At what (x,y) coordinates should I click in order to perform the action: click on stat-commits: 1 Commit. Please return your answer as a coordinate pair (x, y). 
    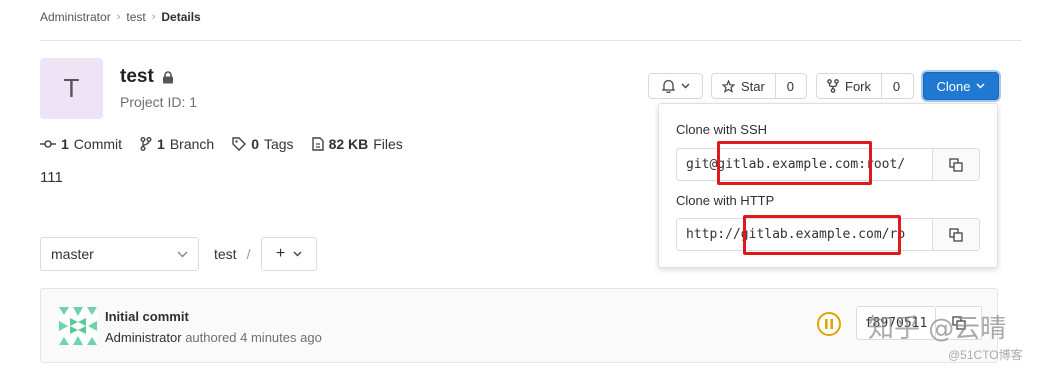
    Looking at the image, I should click on (81, 144).